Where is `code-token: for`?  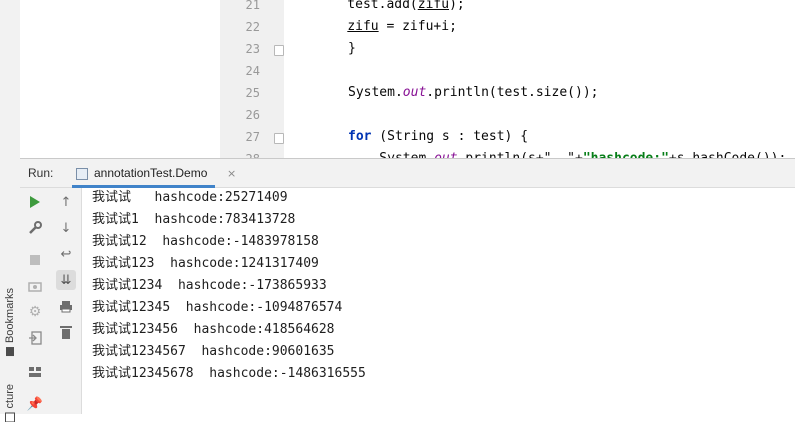
code-token: for is located at coordinates (360, 136).